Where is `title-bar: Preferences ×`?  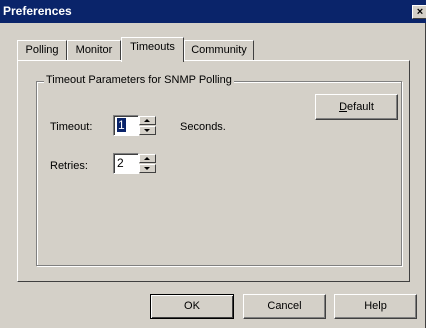
title-bar: Preferences × is located at coordinates (213, 11).